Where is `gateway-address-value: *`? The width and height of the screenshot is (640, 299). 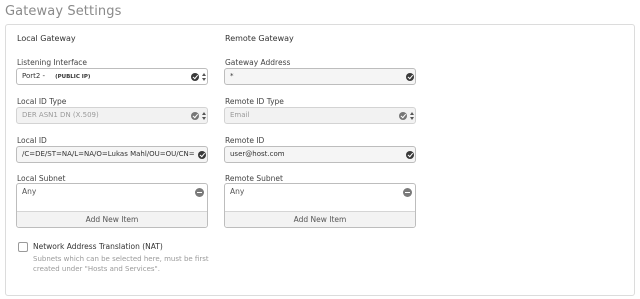 gateway-address-value: * is located at coordinates (232, 76).